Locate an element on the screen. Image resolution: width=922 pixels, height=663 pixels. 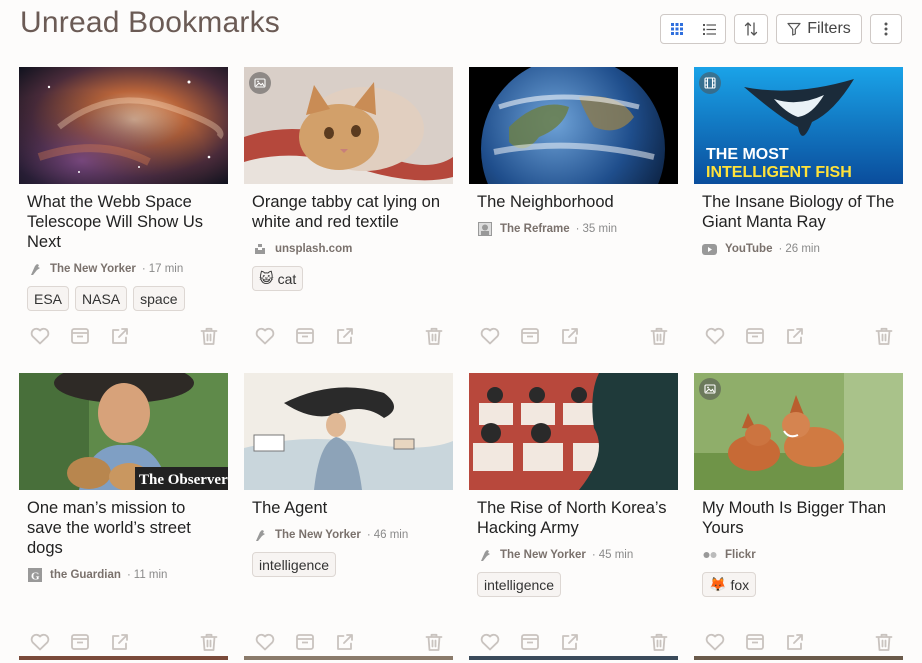
tag-esa: ESA is located at coordinates (48, 298).